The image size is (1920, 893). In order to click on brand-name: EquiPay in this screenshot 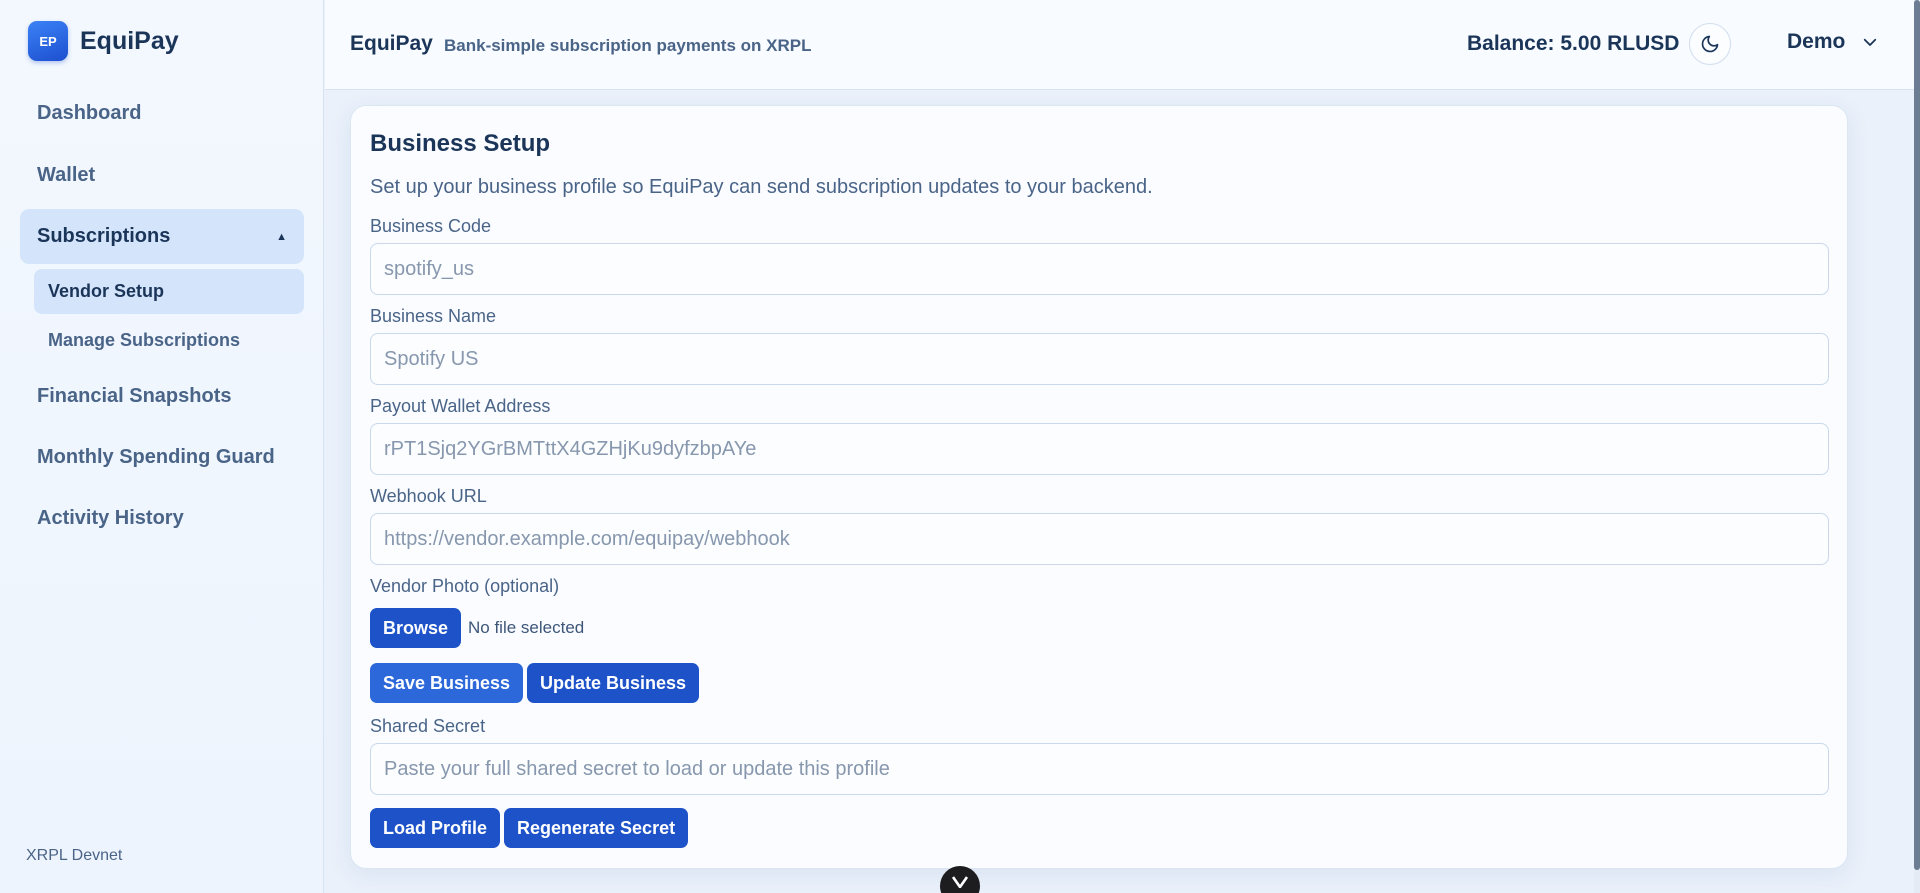, I will do `click(129, 40)`.